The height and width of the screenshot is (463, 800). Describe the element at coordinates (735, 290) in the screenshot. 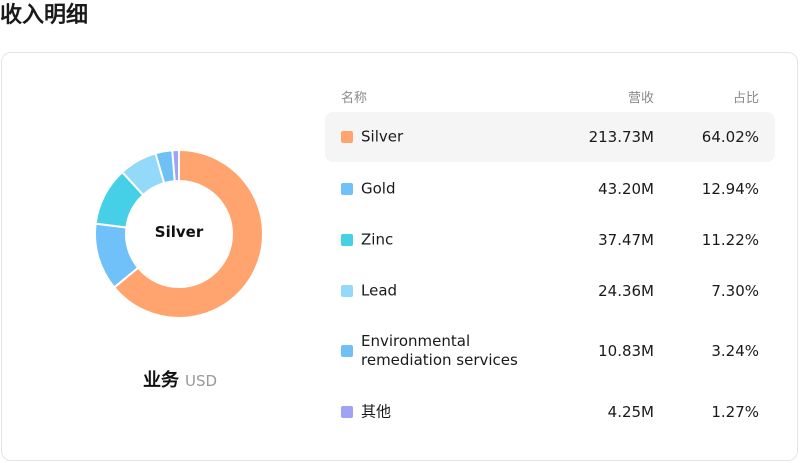

I see `row-percent: 7.30%` at that location.